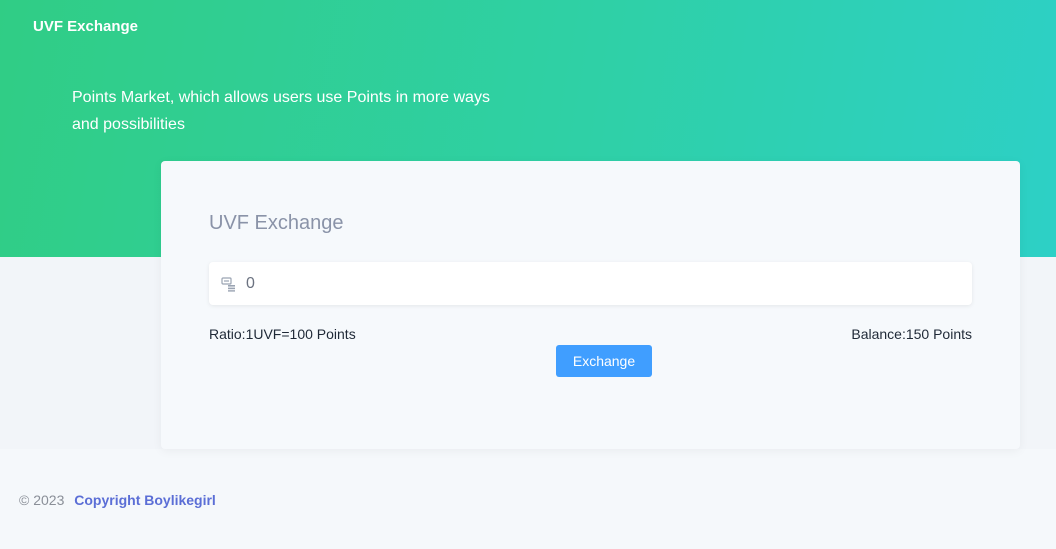 The height and width of the screenshot is (549, 1056). What do you see at coordinates (911, 334) in the screenshot?
I see `points-balance: Balance:150 Points` at bounding box center [911, 334].